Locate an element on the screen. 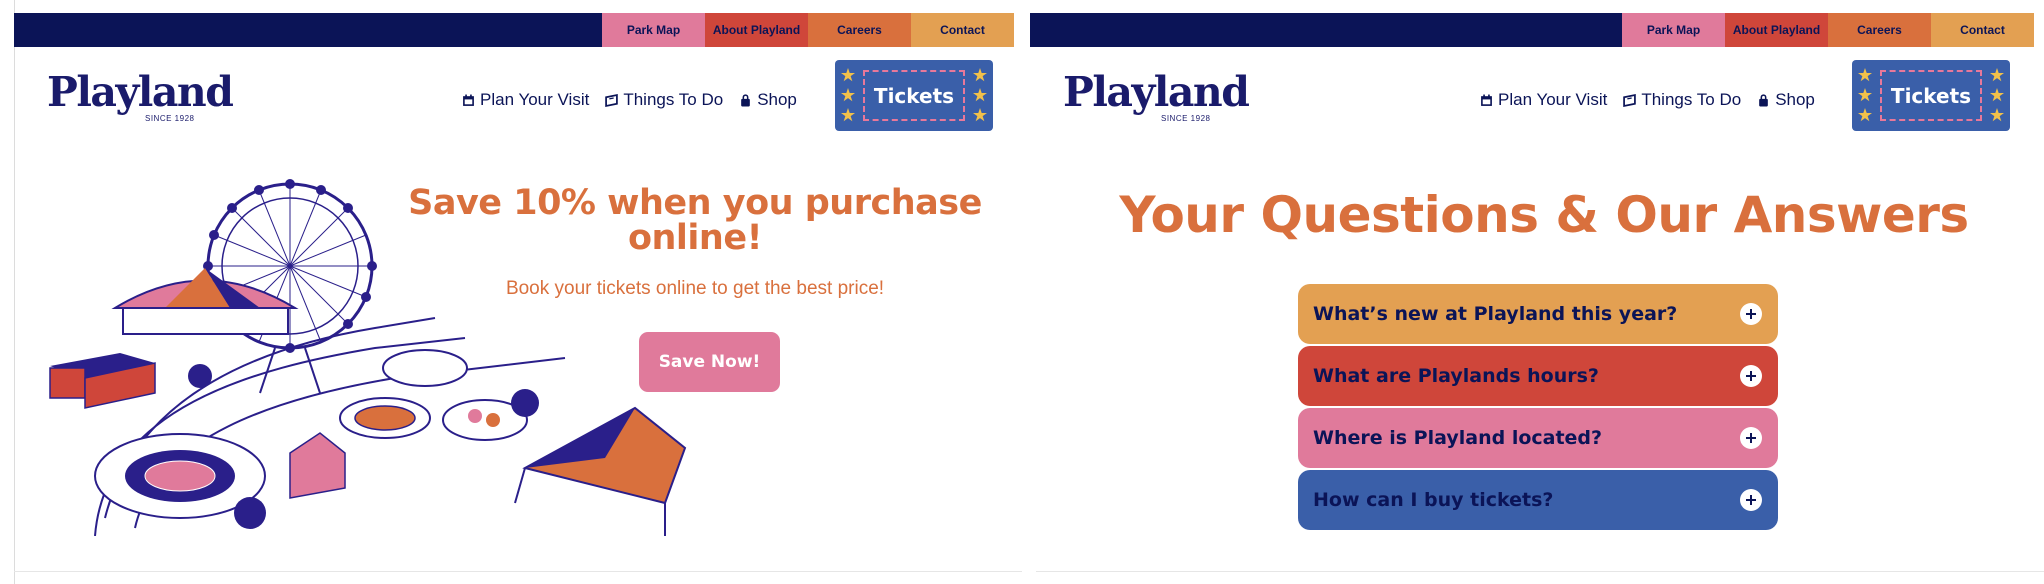 This screenshot has height=584, width=2044. faq-item-buy-tickets: How can I buy tickets? is located at coordinates (1538, 500).